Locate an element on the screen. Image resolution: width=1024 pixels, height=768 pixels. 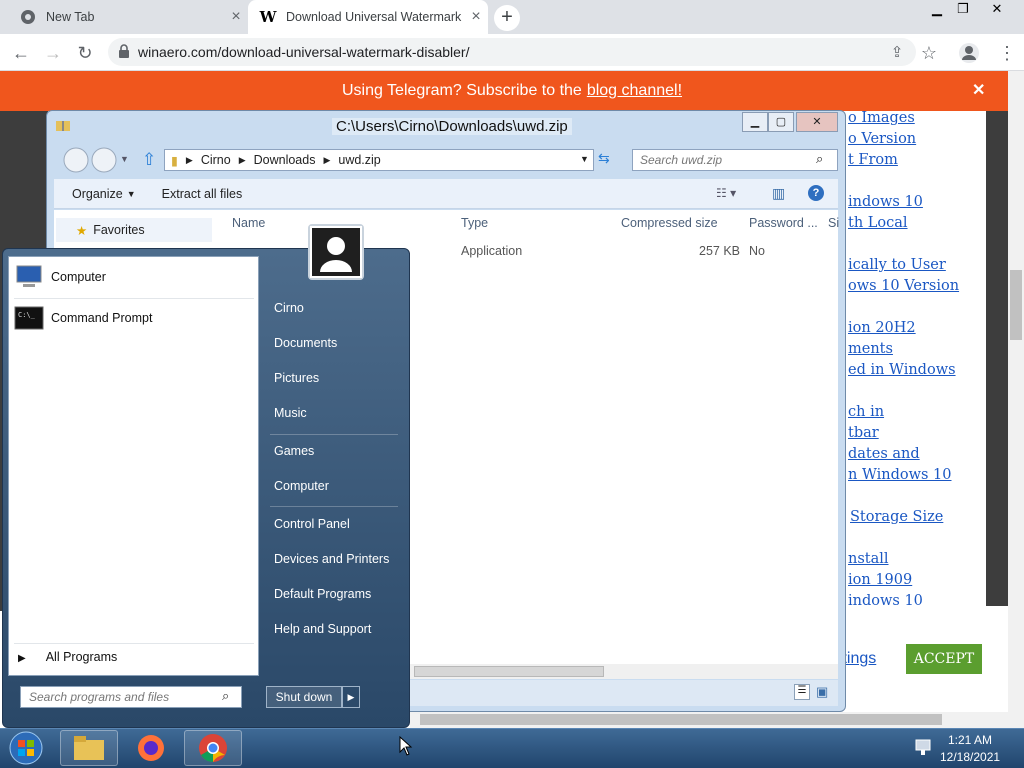
refresh-icon: ⇆ is located at coordinates (604, 158).